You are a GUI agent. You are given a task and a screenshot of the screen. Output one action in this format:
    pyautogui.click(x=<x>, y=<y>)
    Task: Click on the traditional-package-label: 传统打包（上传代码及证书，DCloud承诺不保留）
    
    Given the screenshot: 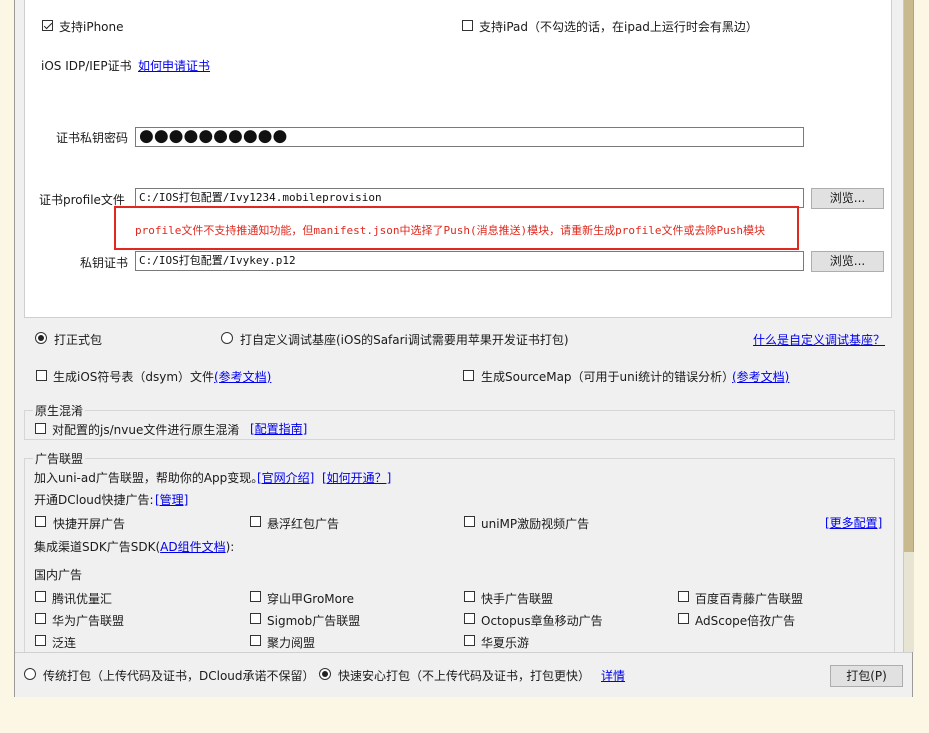 What is the action you would take?
    pyautogui.click(x=179, y=676)
    